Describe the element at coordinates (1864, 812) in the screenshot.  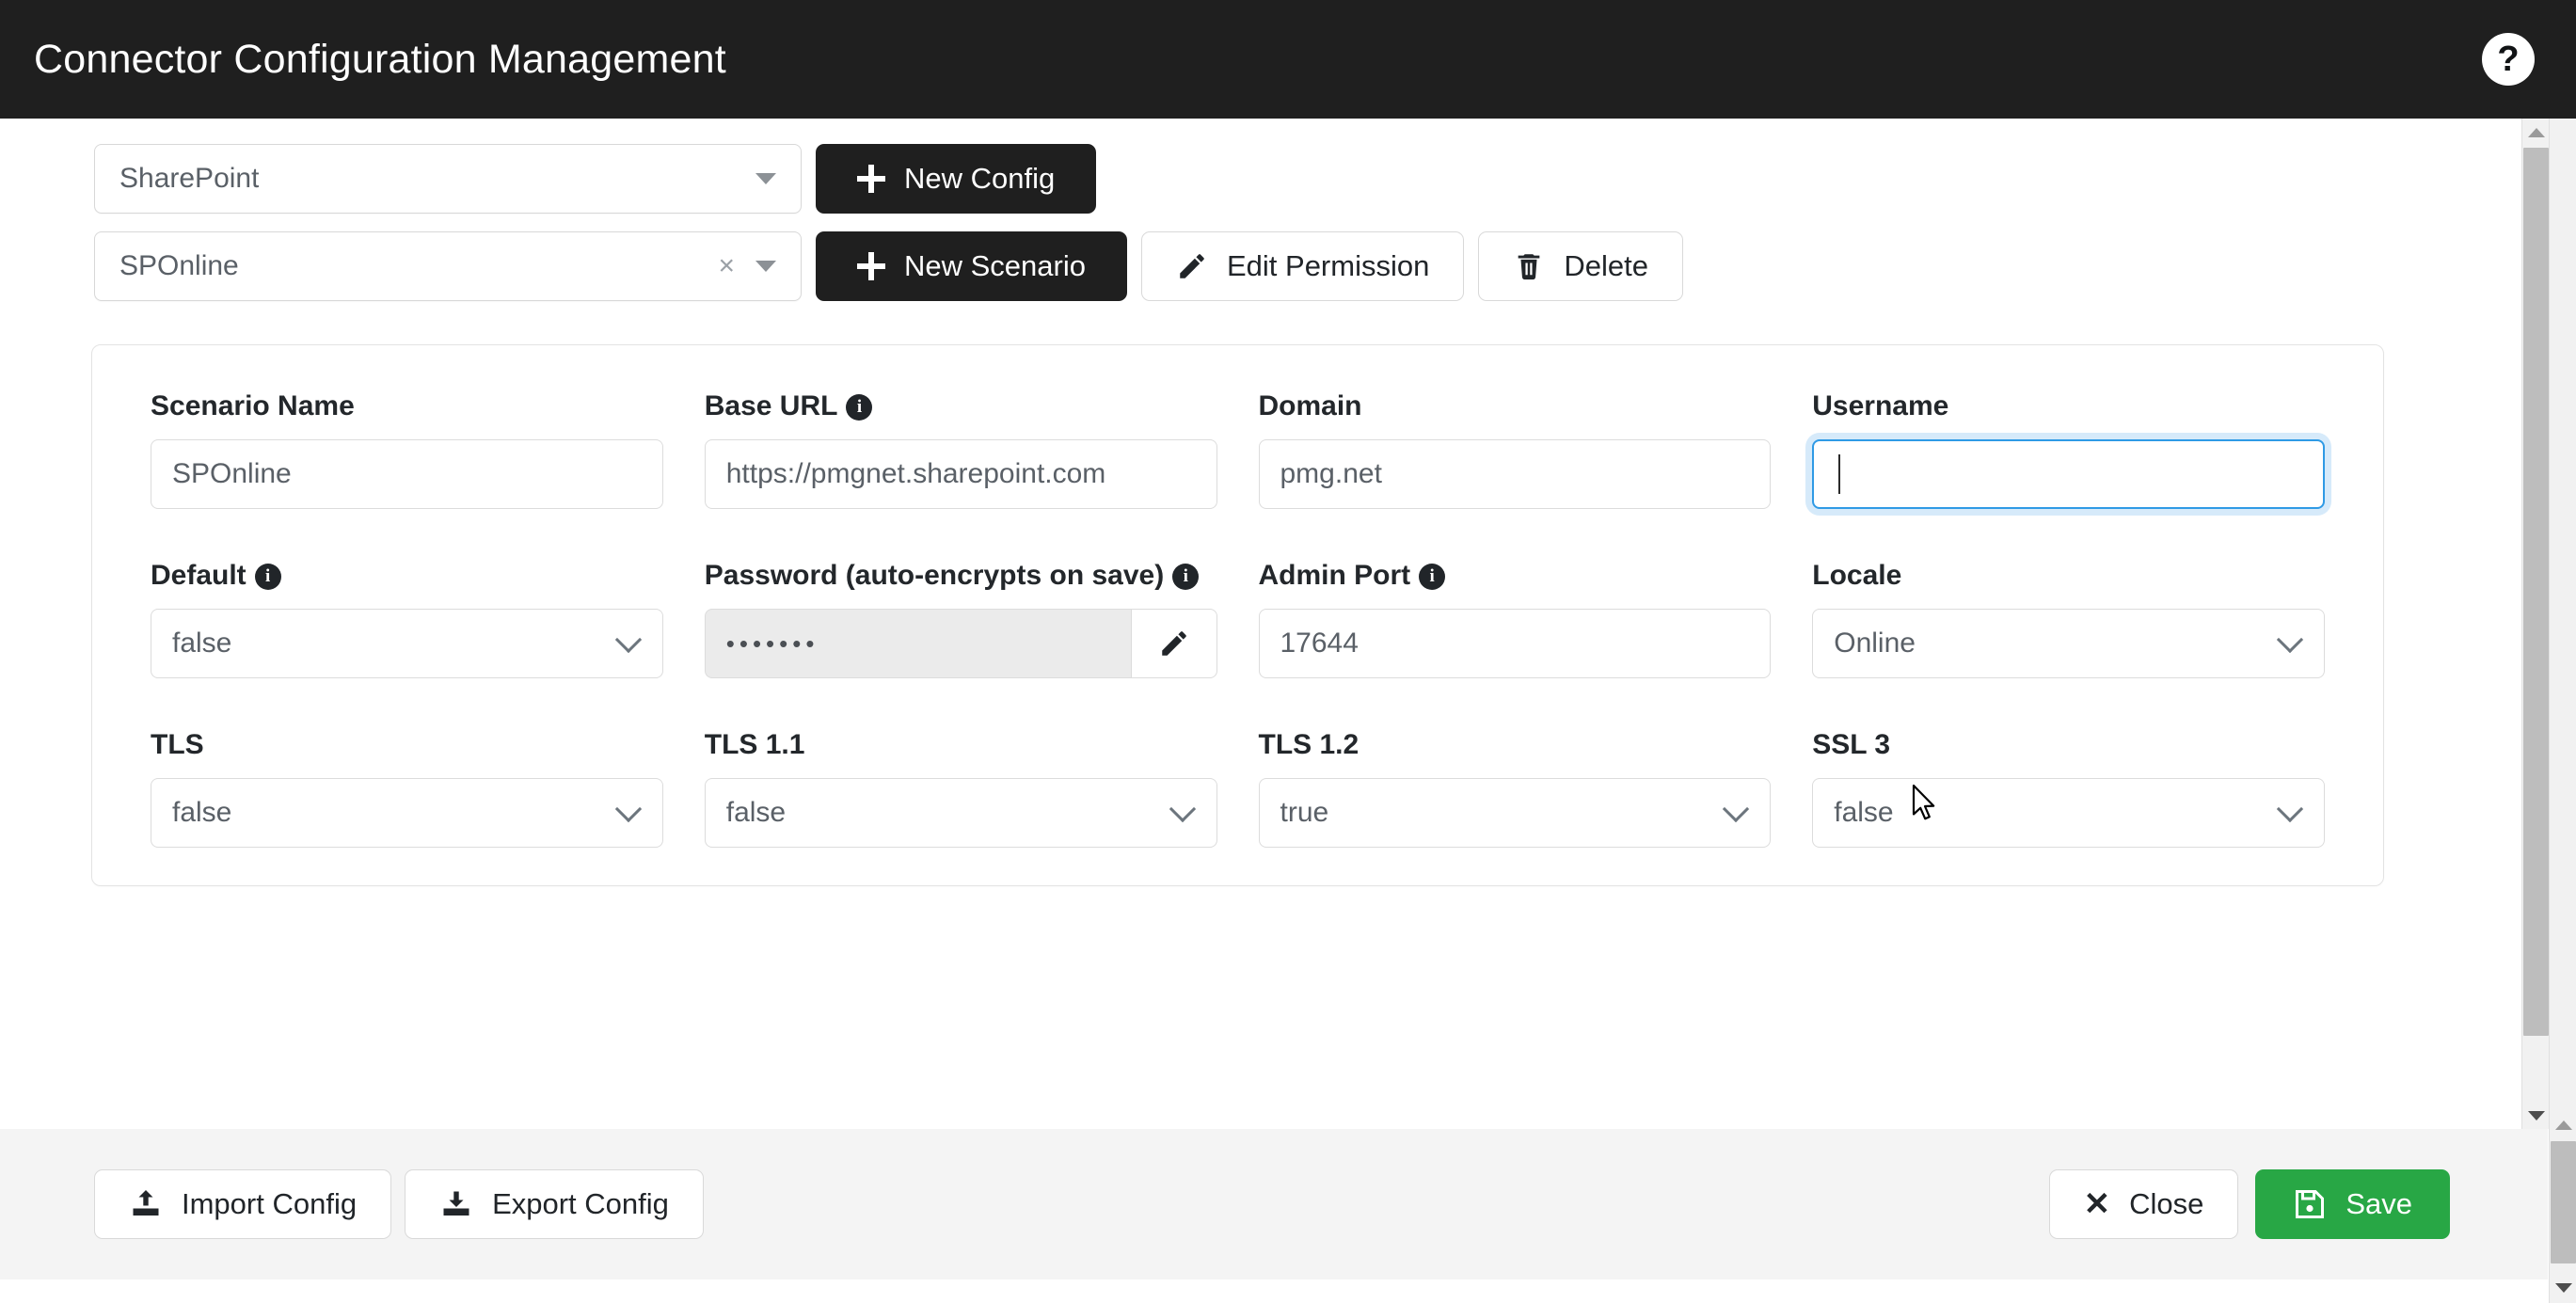
I see `ssl3-value: false` at that location.